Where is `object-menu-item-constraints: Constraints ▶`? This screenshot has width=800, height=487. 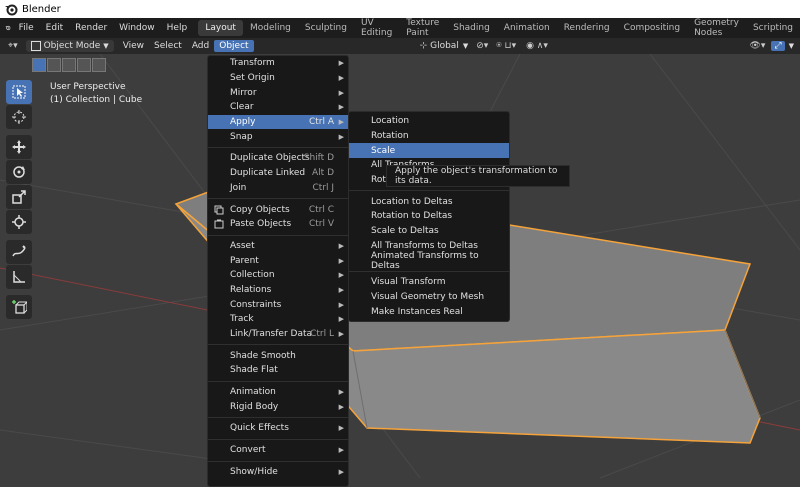 object-menu-item-constraints: Constraints ▶ is located at coordinates (278, 304).